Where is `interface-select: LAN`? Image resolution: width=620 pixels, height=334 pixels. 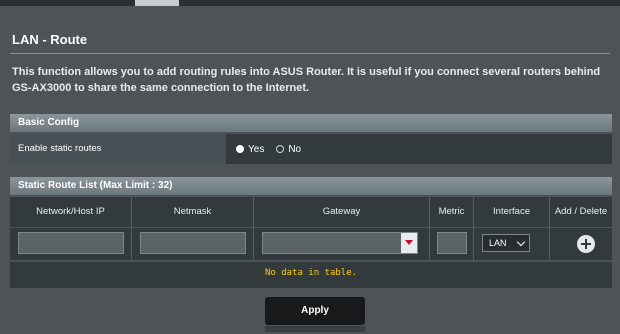 interface-select: LAN is located at coordinates (506, 243).